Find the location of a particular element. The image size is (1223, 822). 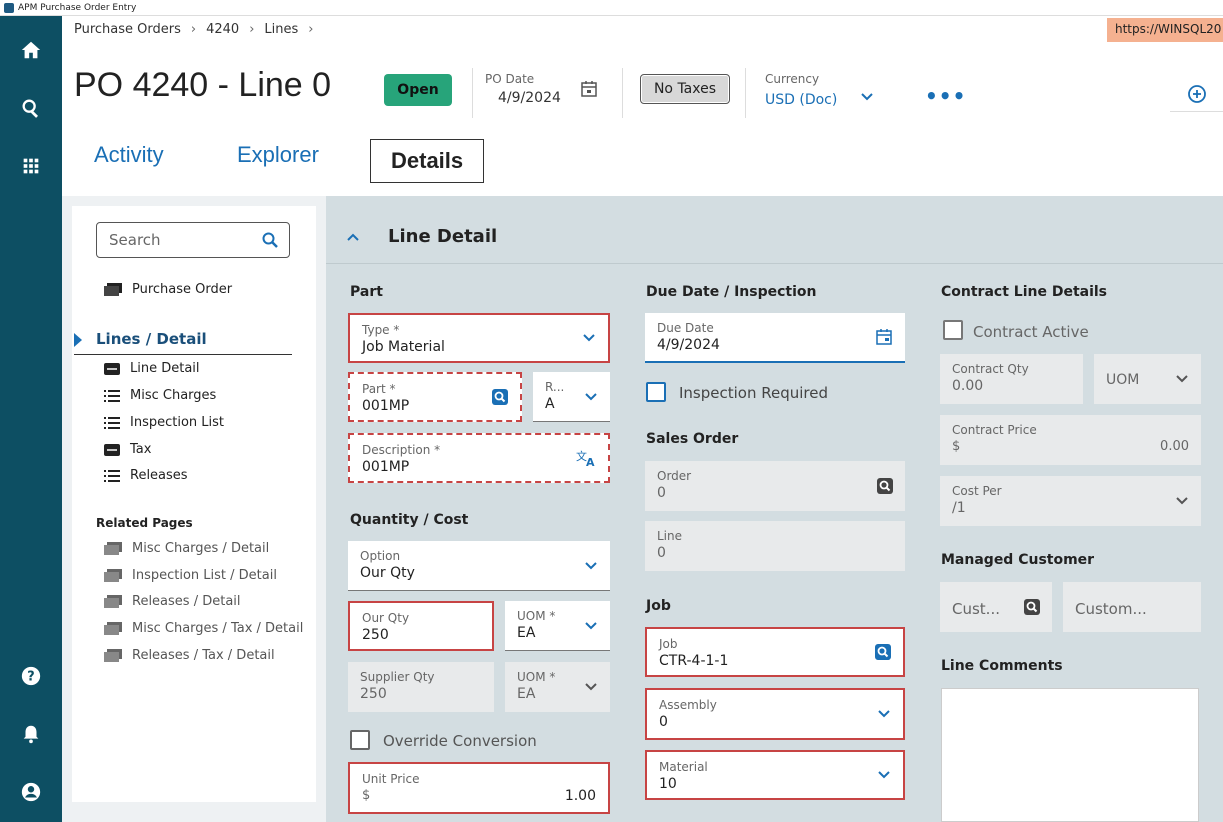

nav-line-detail-label: Line Detail is located at coordinates (165, 368).